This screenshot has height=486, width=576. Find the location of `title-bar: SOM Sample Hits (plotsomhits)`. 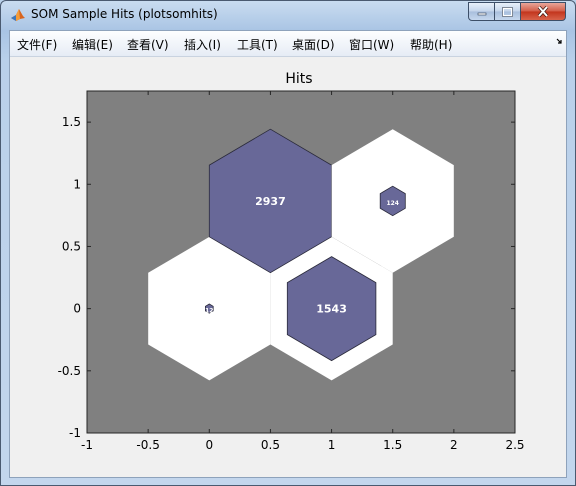

title-bar: SOM Sample Hits (plotsomhits) is located at coordinates (288, 15).